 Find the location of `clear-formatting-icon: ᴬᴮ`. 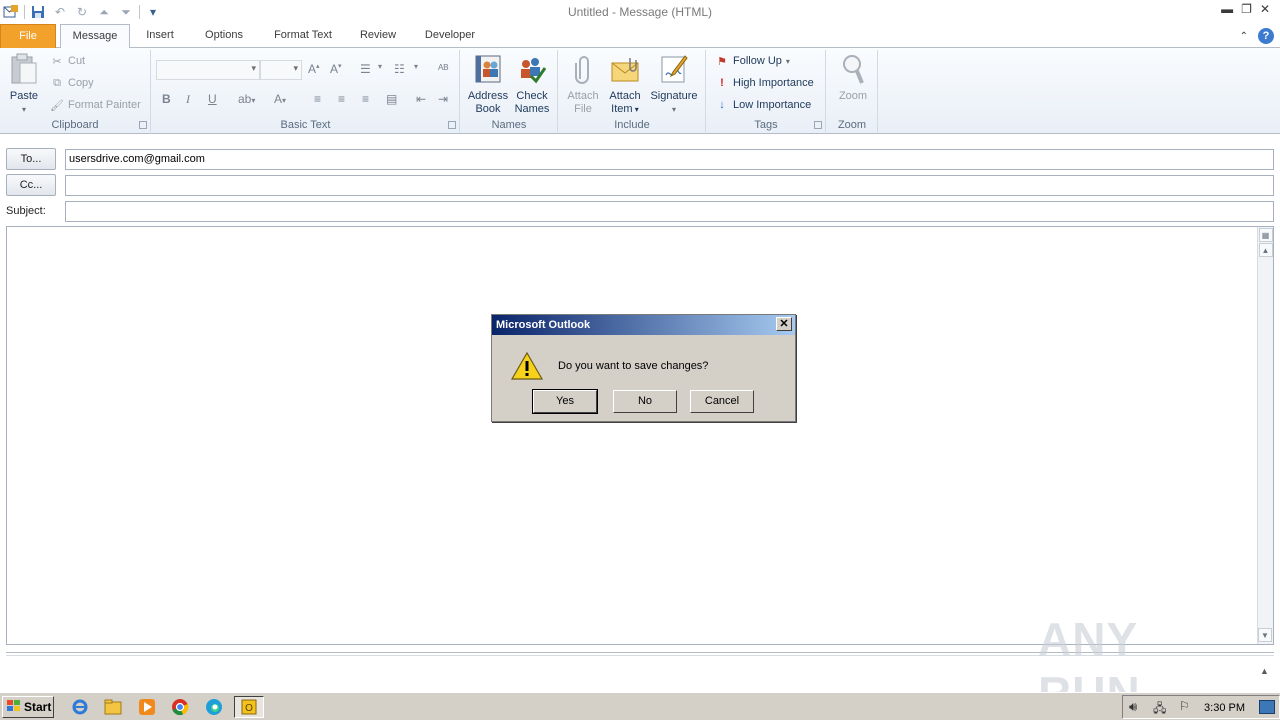

clear-formatting-icon: ᴬᴮ is located at coordinates (443, 69).